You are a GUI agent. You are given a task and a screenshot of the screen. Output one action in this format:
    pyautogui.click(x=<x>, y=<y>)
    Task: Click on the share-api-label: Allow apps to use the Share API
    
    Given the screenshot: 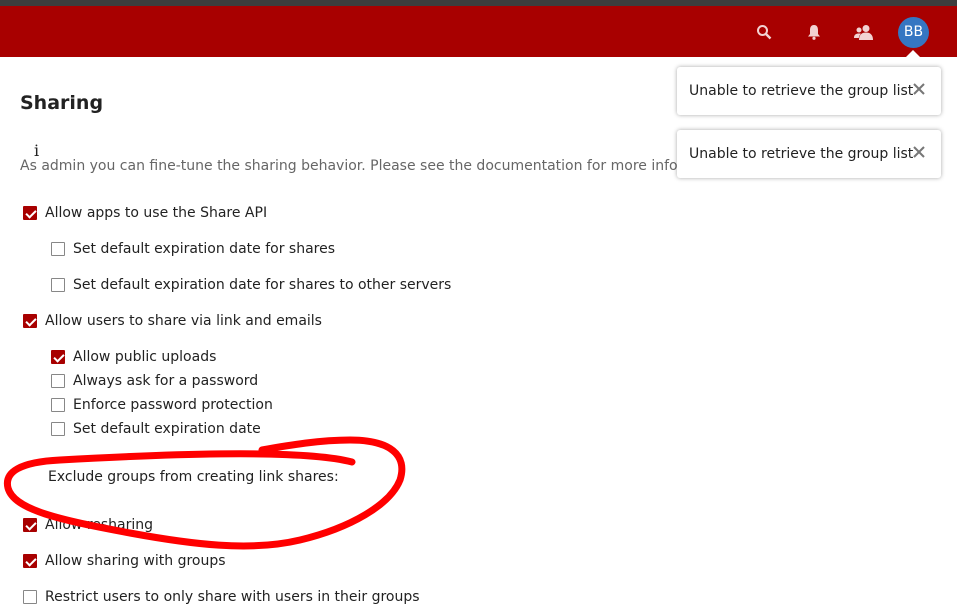 What is the action you would take?
    pyautogui.click(x=156, y=213)
    